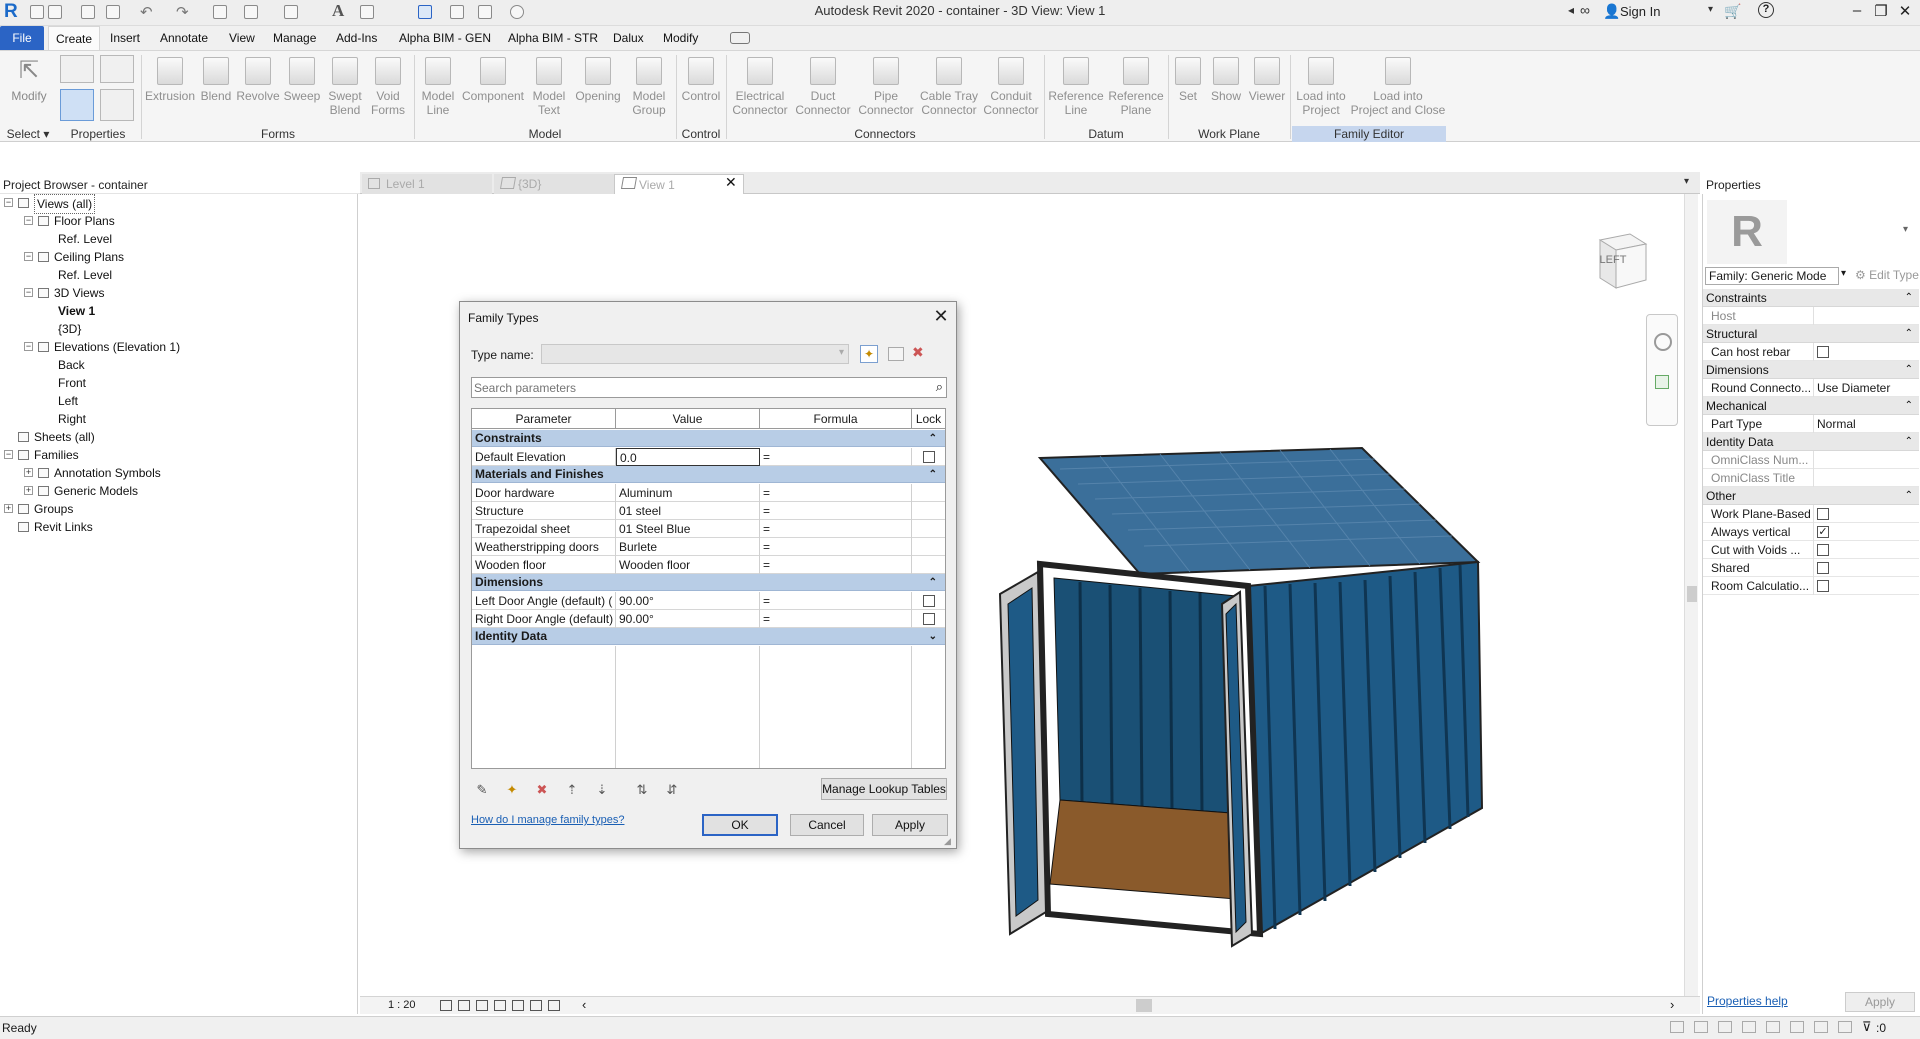  What do you see at coordinates (886, 90) in the screenshot?
I see `pipe-connector-button: Pipe Connector` at bounding box center [886, 90].